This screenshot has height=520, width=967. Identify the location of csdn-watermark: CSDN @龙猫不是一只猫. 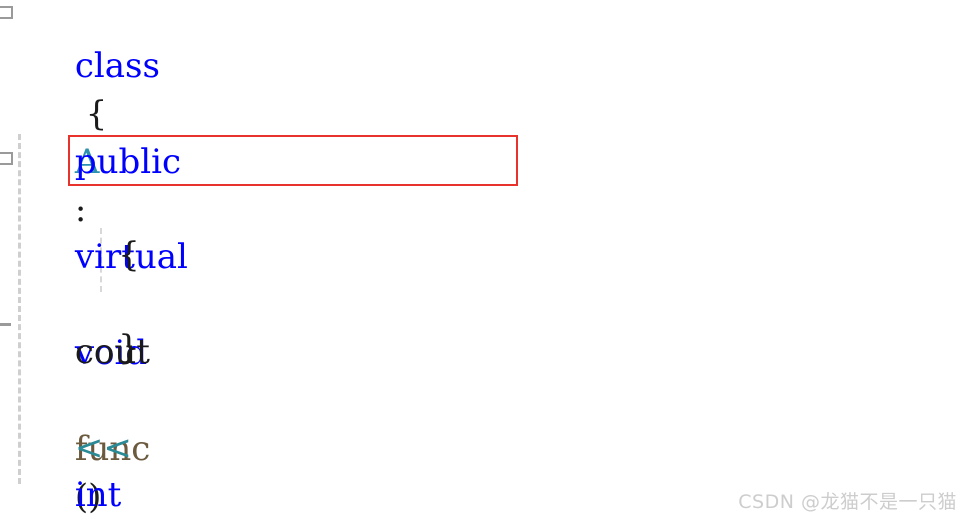
(847, 502).